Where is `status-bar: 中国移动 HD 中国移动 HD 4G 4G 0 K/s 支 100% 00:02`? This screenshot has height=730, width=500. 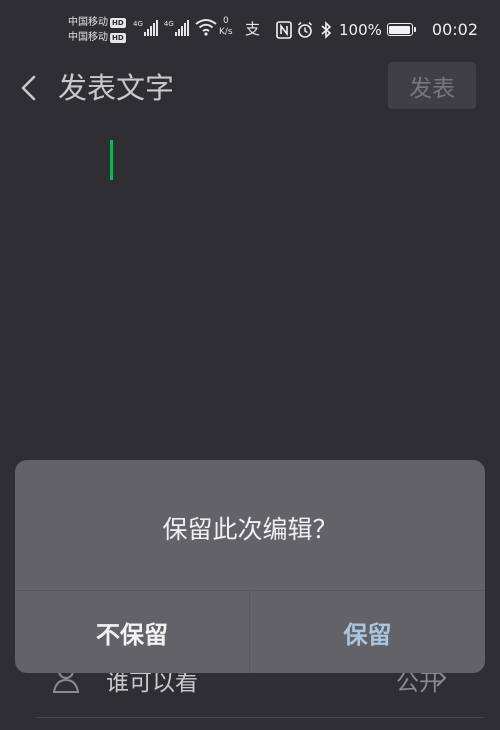
status-bar: 中国移动 HD 中国移动 HD 4G 4G 0 K/s 支 100% 00:02 is located at coordinates (250, 31).